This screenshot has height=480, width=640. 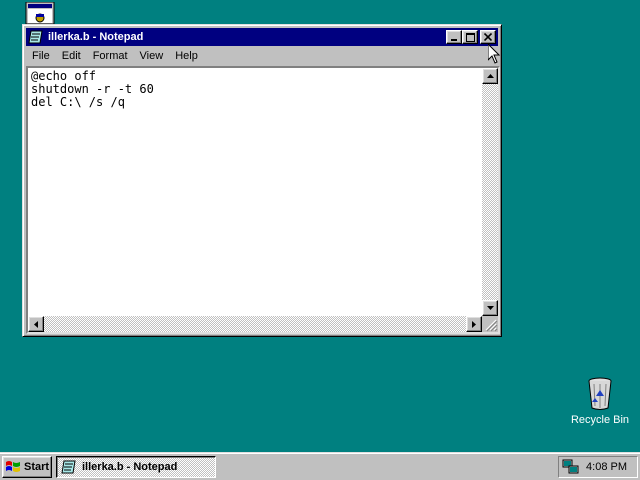 I want to click on clock: 4:08 PM, so click(x=606, y=467).